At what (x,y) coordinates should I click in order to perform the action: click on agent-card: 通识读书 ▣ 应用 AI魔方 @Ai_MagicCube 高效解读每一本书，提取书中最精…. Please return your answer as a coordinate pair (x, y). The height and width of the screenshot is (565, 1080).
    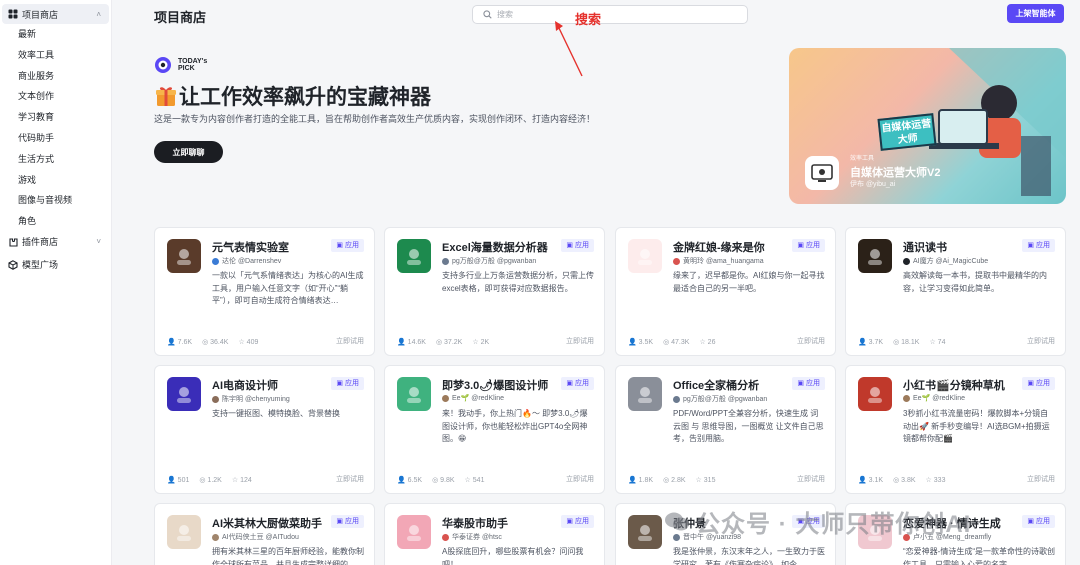
    Looking at the image, I should click on (955, 291).